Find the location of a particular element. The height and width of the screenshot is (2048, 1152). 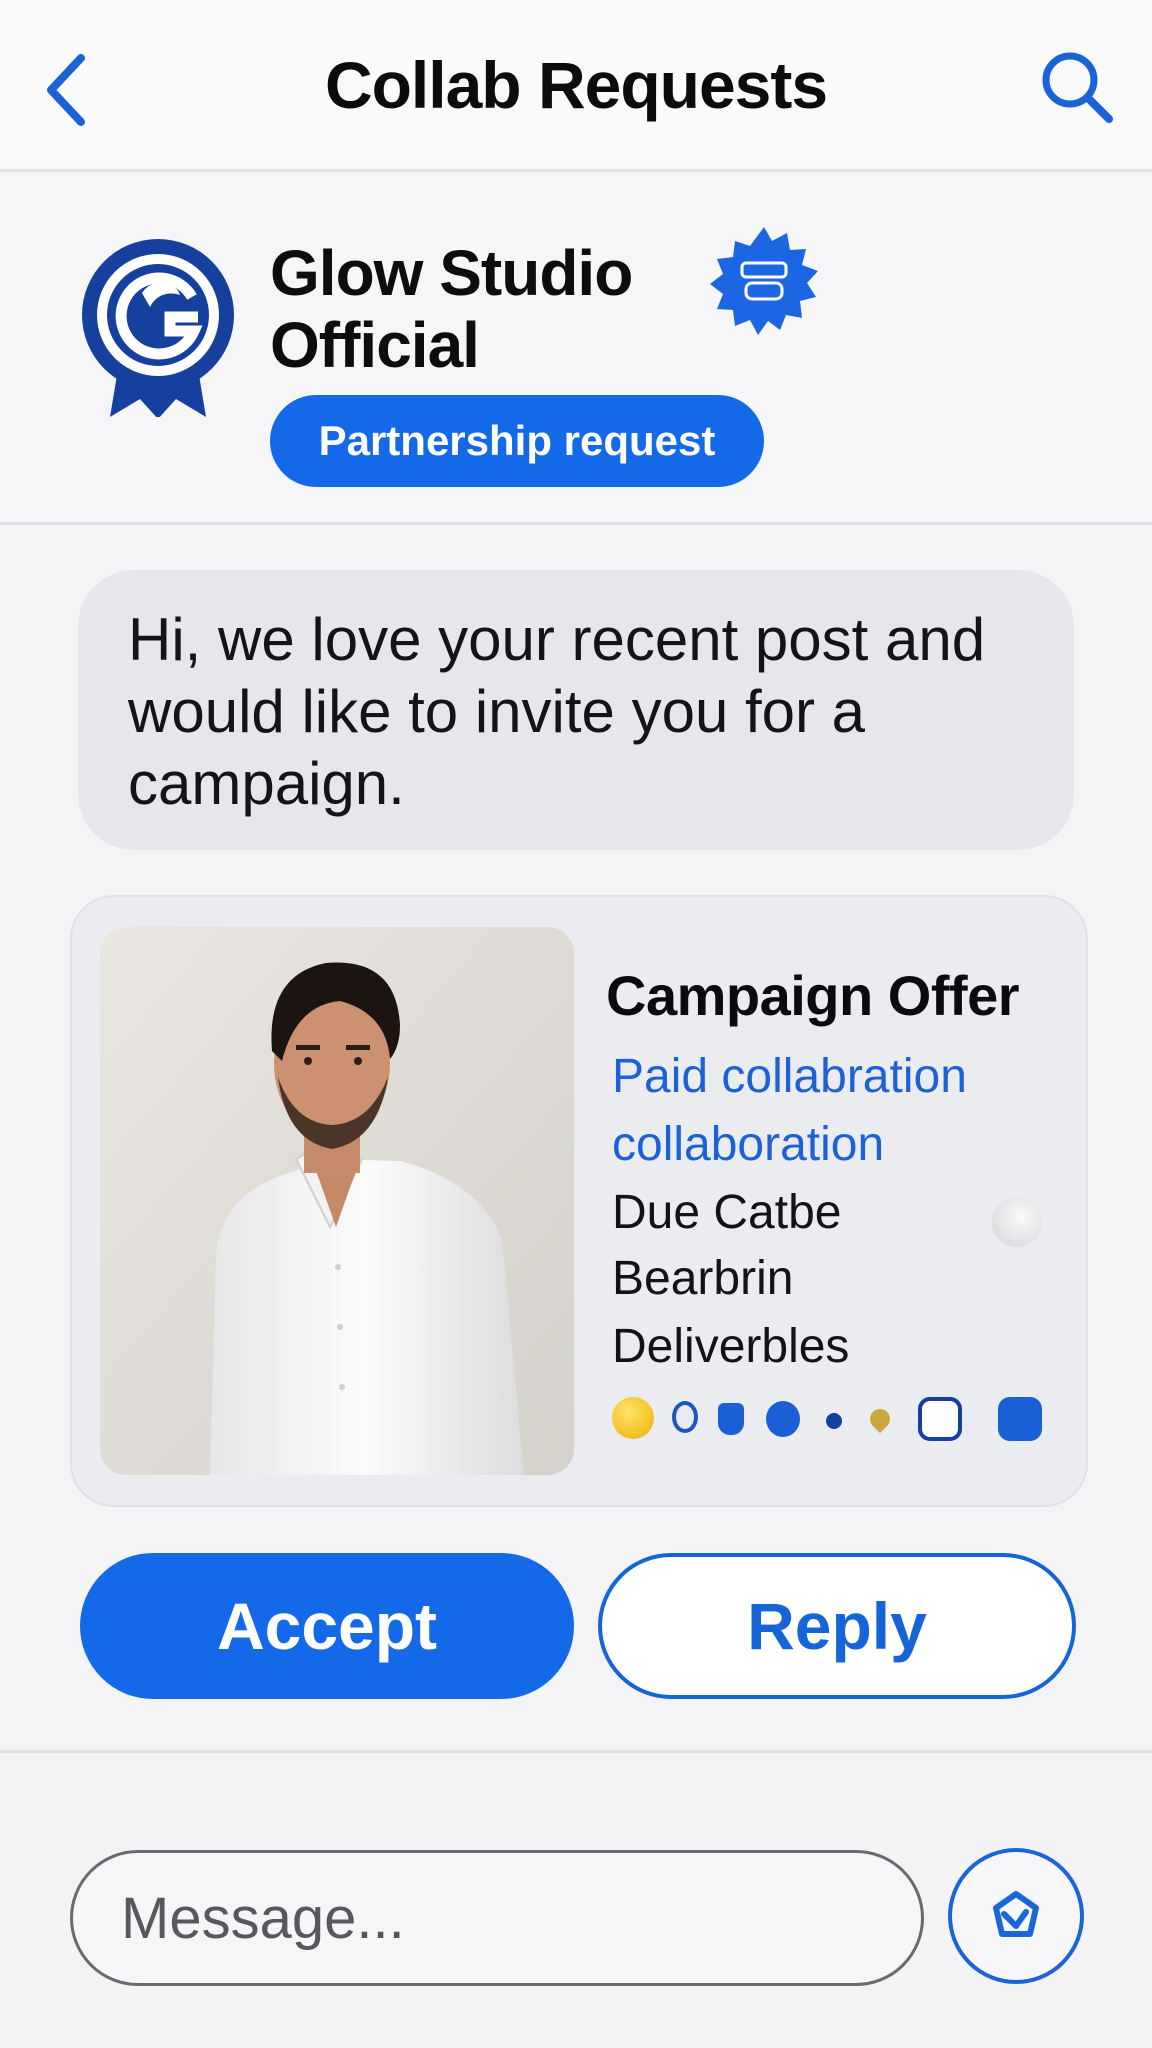

radio-indicator is located at coordinates (1017, 1222).